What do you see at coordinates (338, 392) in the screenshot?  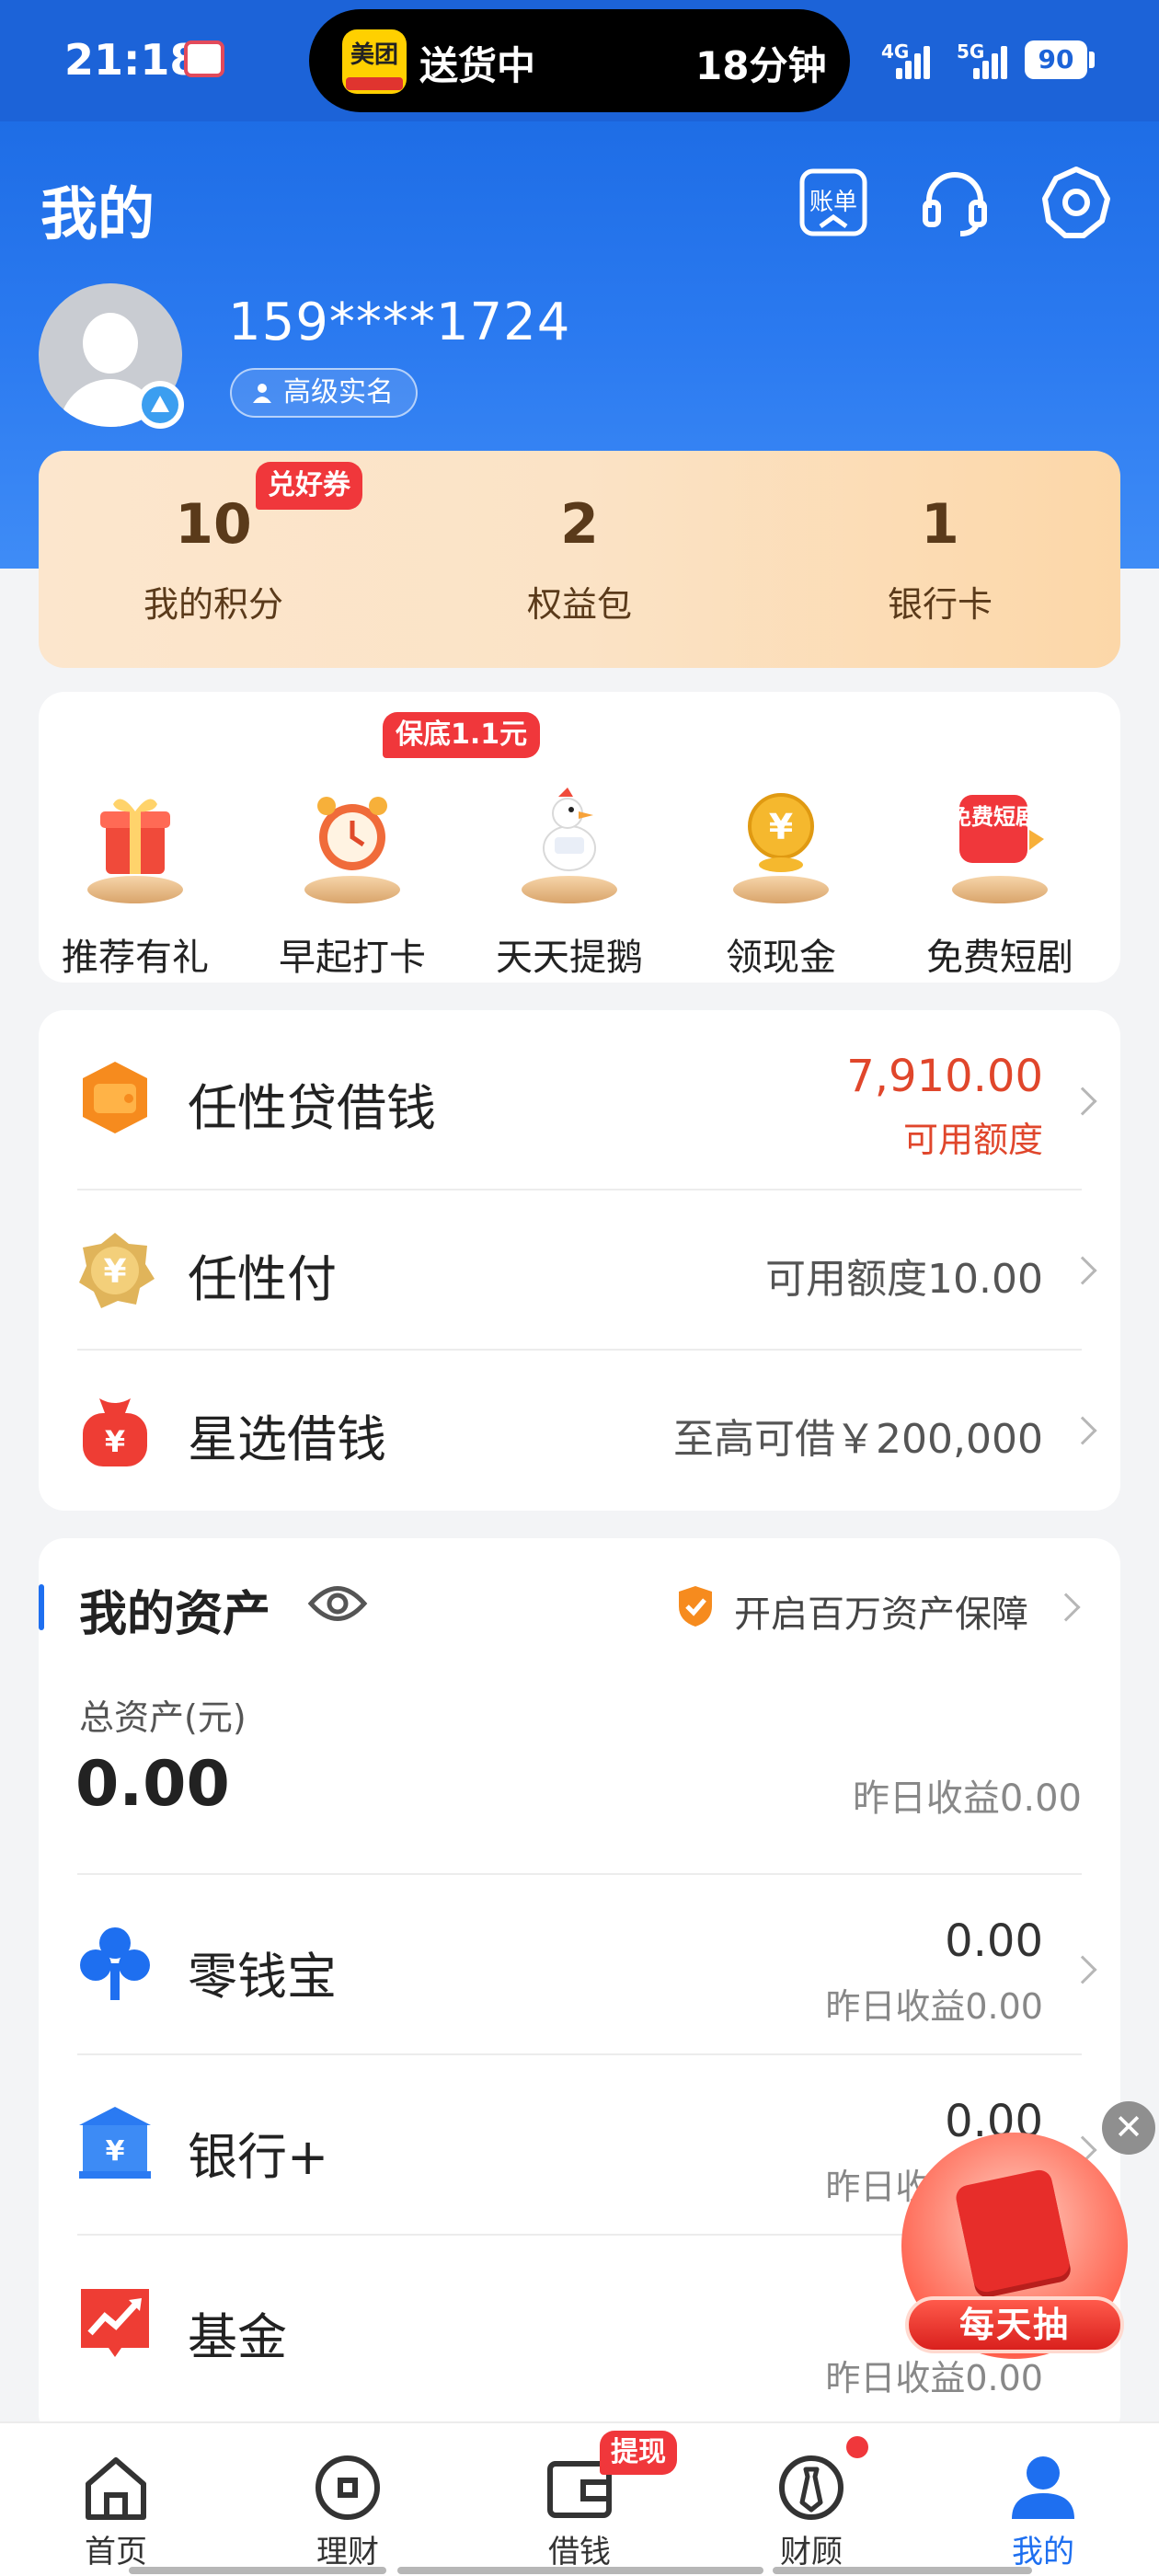 I see `realname-label: 高级实名` at bounding box center [338, 392].